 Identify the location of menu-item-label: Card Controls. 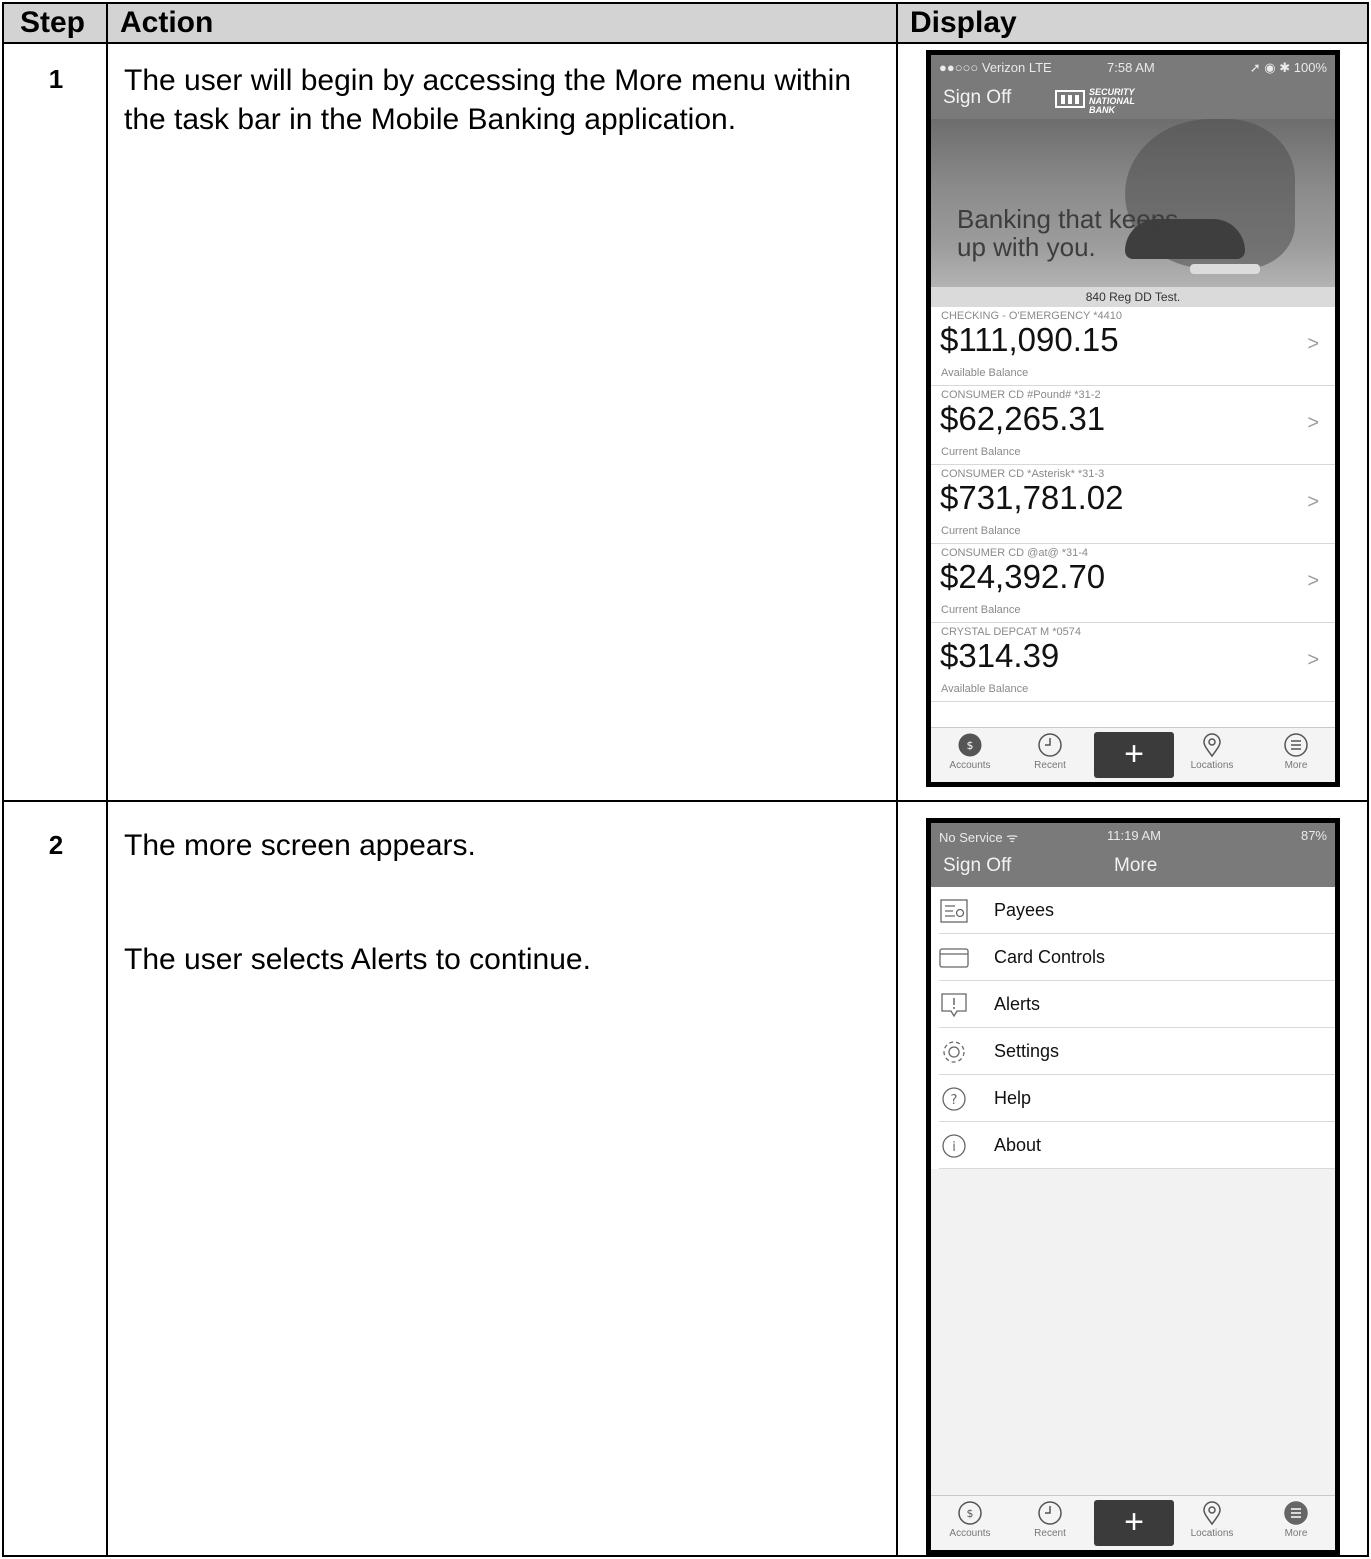
(1050, 957).